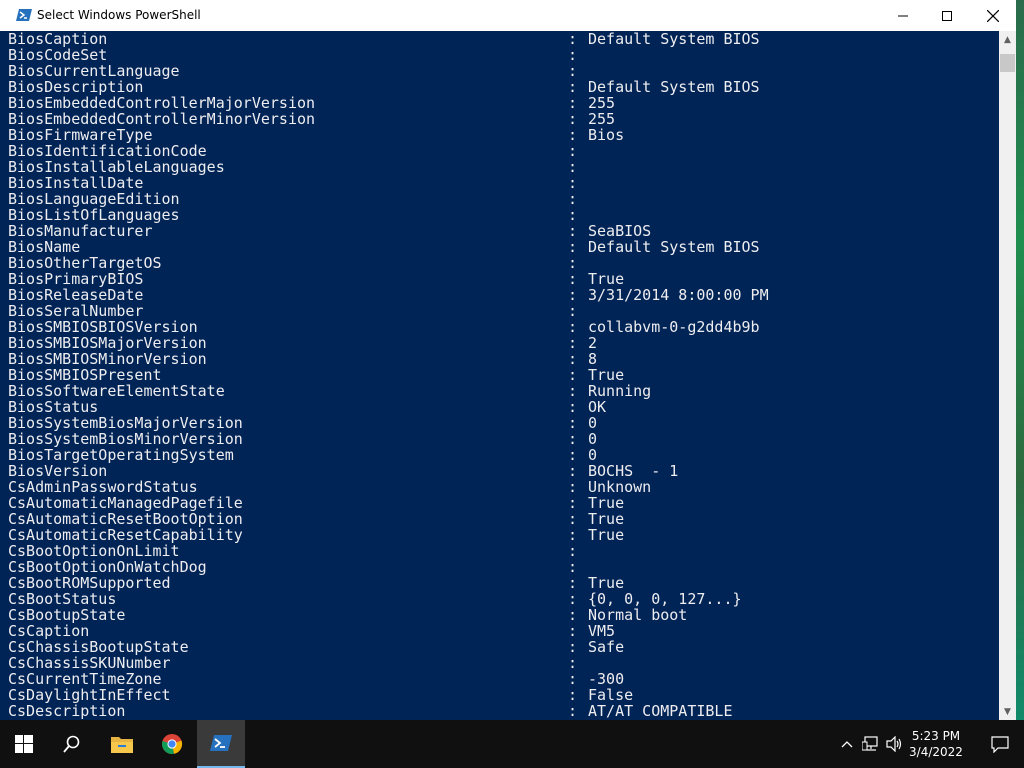  What do you see at coordinates (98, 647) in the screenshot?
I see `property-name: CsChassisBootupState` at bounding box center [98, 647].